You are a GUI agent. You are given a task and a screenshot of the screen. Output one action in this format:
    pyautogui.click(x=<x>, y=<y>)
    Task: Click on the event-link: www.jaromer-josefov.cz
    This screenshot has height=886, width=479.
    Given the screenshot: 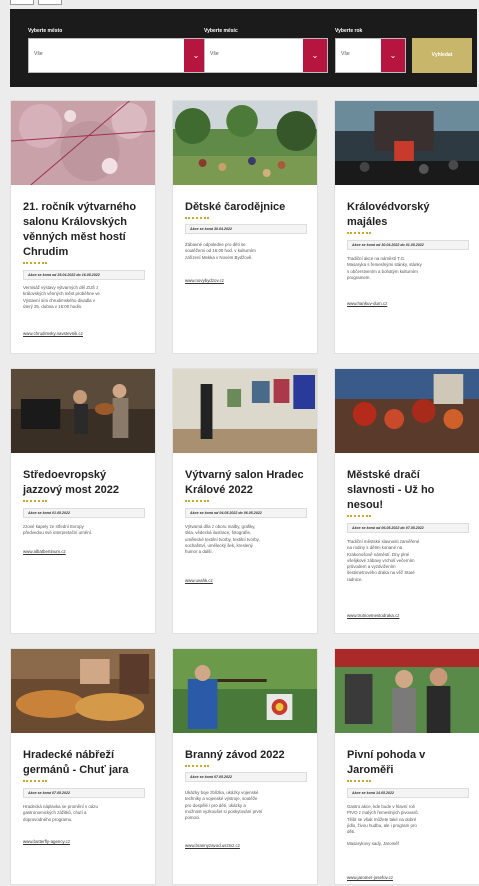 What is the action you would take?
    pyautogui.click(x=370, y=877)
    